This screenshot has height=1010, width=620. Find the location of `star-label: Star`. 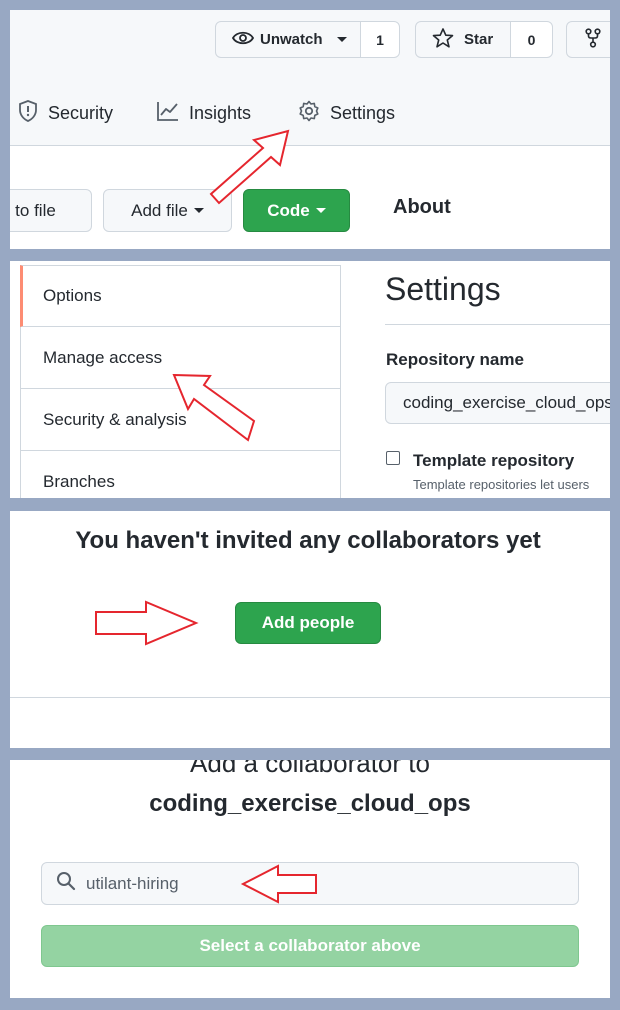

star-label: Star is located at coordinates (479, 39).